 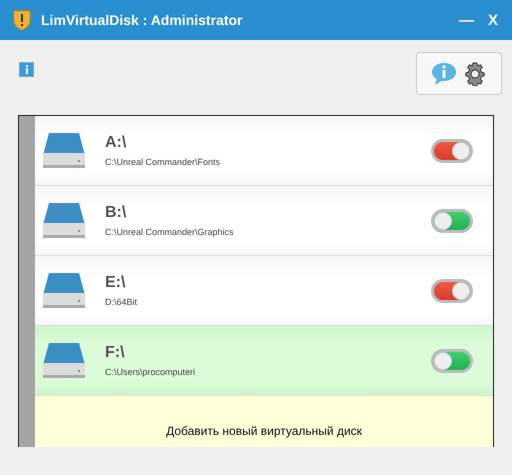 What do you see at coordinates (121, 302) in the screenshot?
I see `drive-path: D:\64Bit` at bounding box center [121, 302].